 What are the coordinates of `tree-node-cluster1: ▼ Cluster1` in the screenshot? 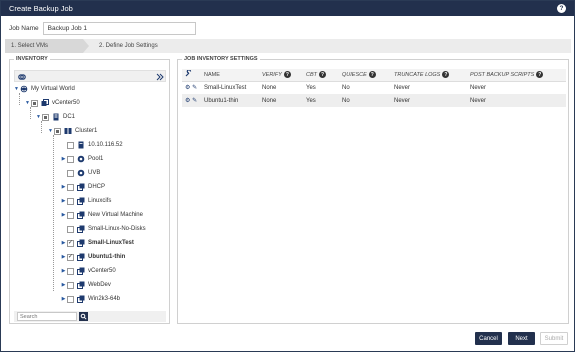 It's located at (72, 131).